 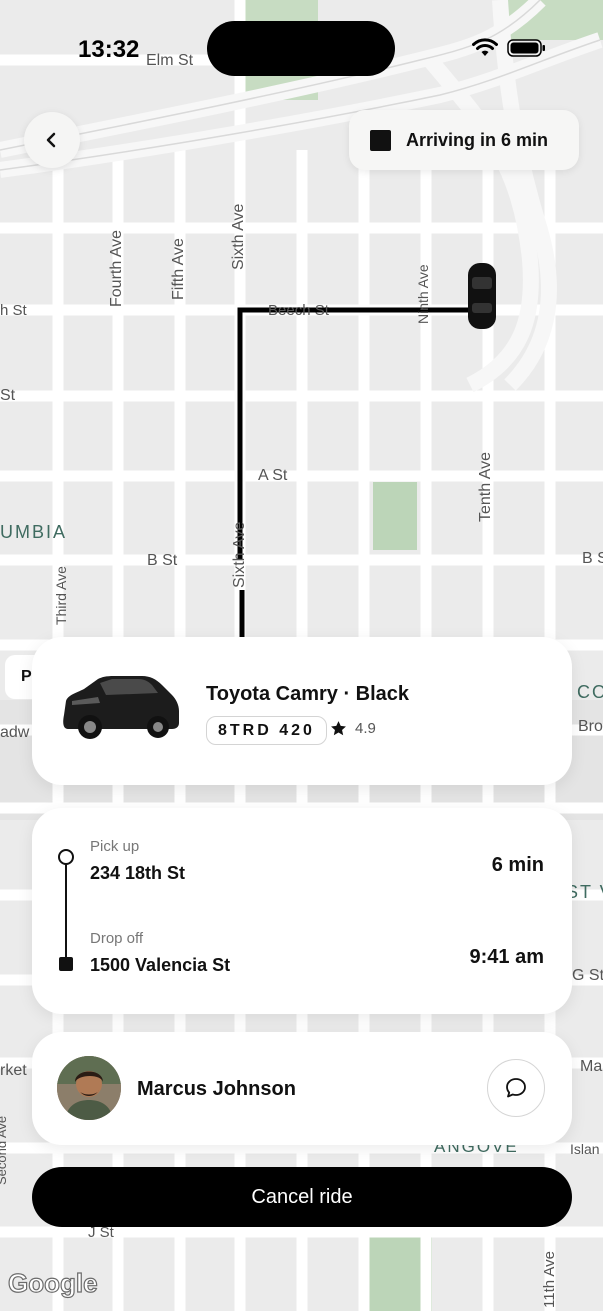 What do you see at coordinates (117, 938) in the screenshot?
I see `dropoff-caption: Drop off` at bounding box center [117, 938].